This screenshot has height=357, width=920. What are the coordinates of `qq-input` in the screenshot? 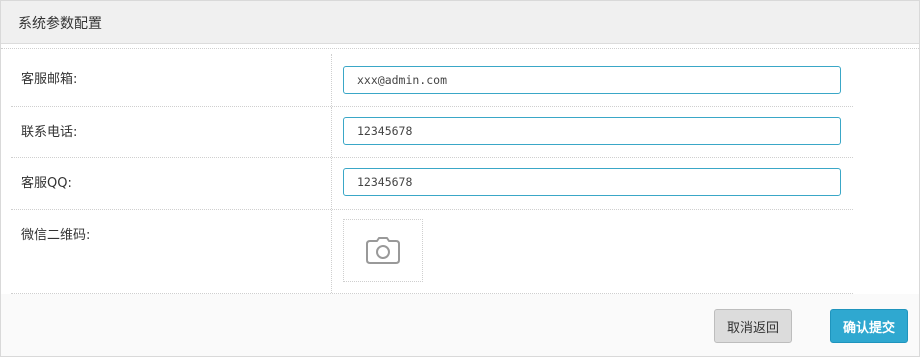 It's located at (592, 182).